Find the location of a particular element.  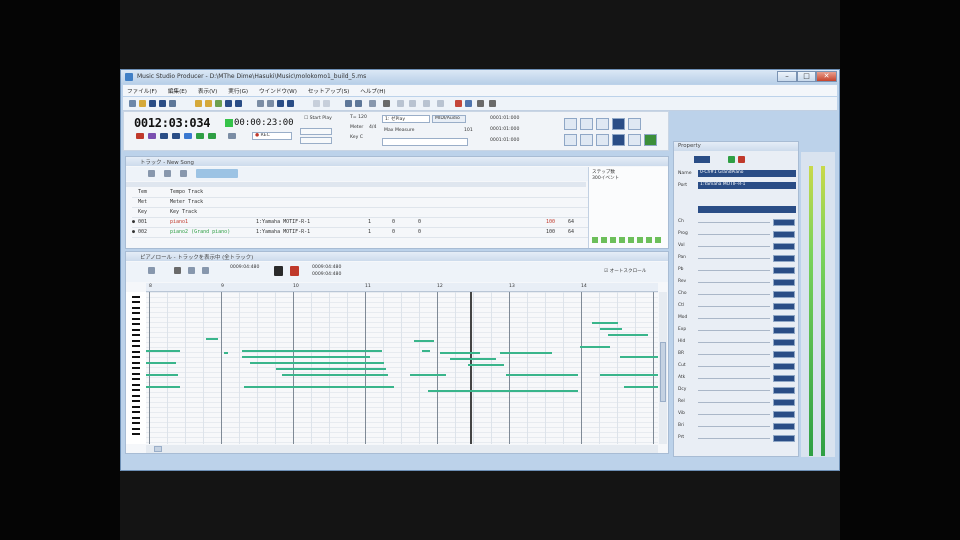

track-row-key: Key Key Track is located at coordinates (362, 213).